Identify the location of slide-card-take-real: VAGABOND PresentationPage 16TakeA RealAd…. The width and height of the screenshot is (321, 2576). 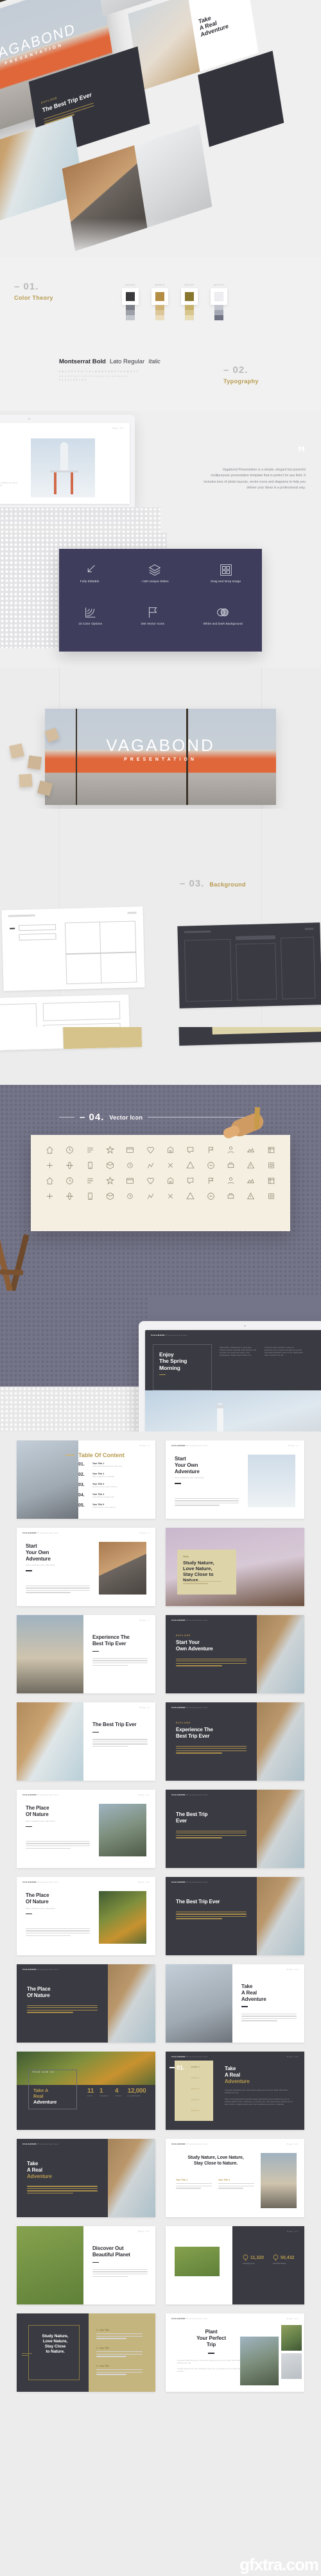
(235, 2004).